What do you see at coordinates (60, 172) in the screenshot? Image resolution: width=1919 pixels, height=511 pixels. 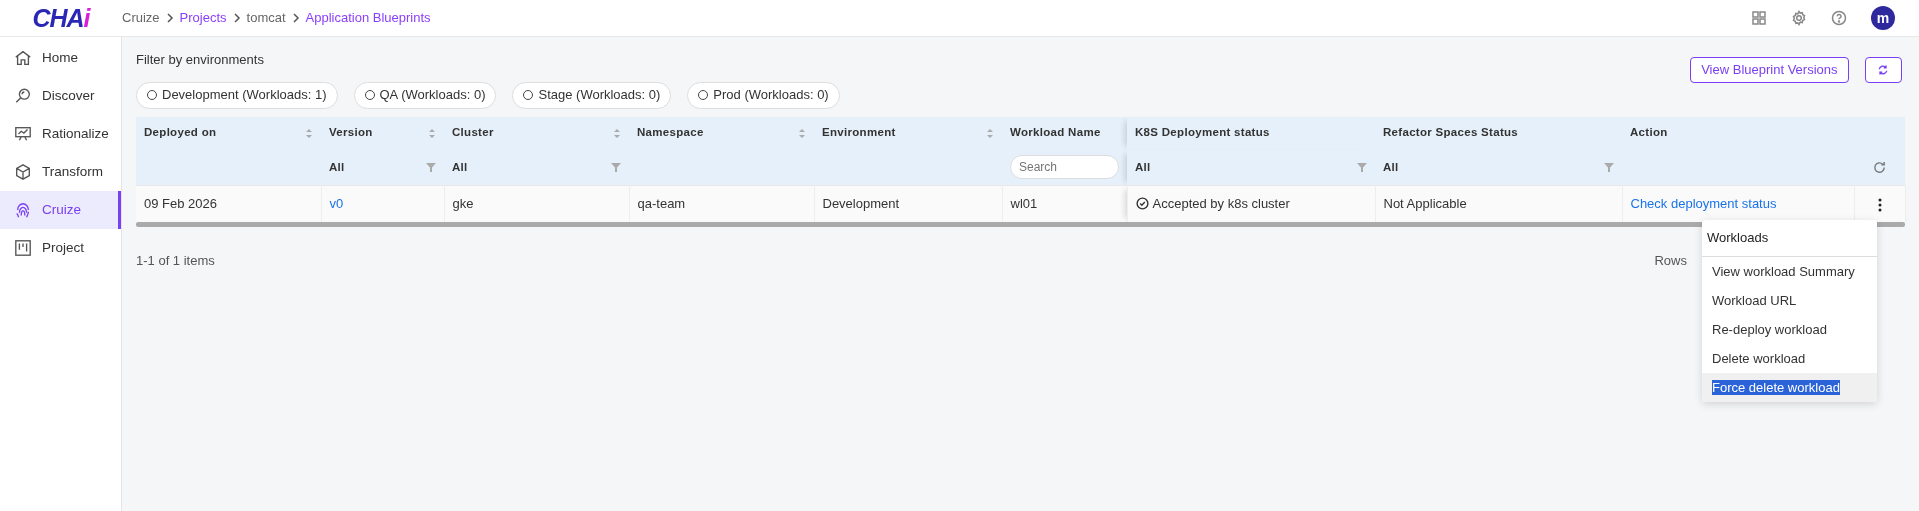 I see `sidebar-item: Transform` at bounding box center [60, 172].